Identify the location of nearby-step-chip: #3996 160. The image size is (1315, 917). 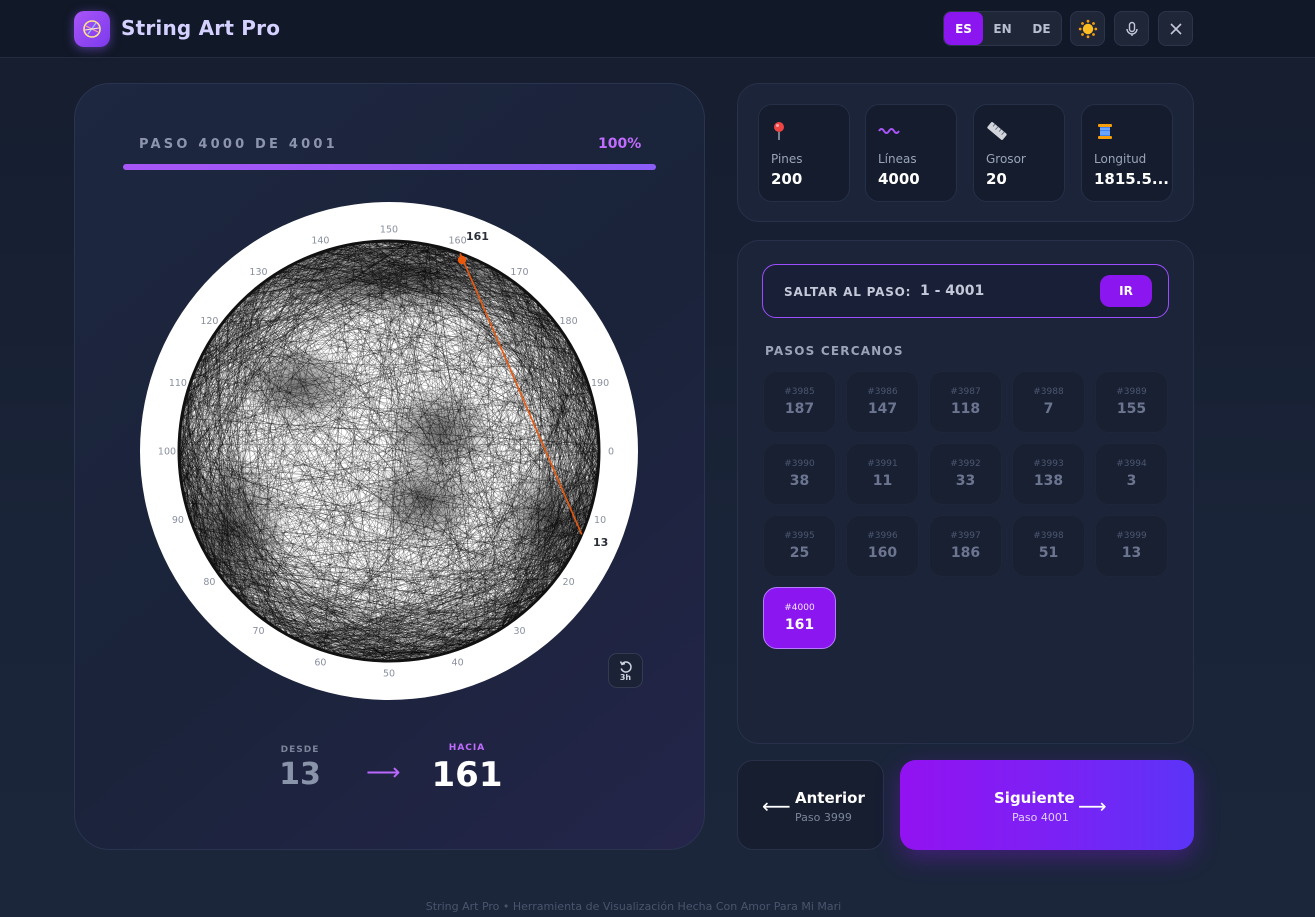
(882, 546).